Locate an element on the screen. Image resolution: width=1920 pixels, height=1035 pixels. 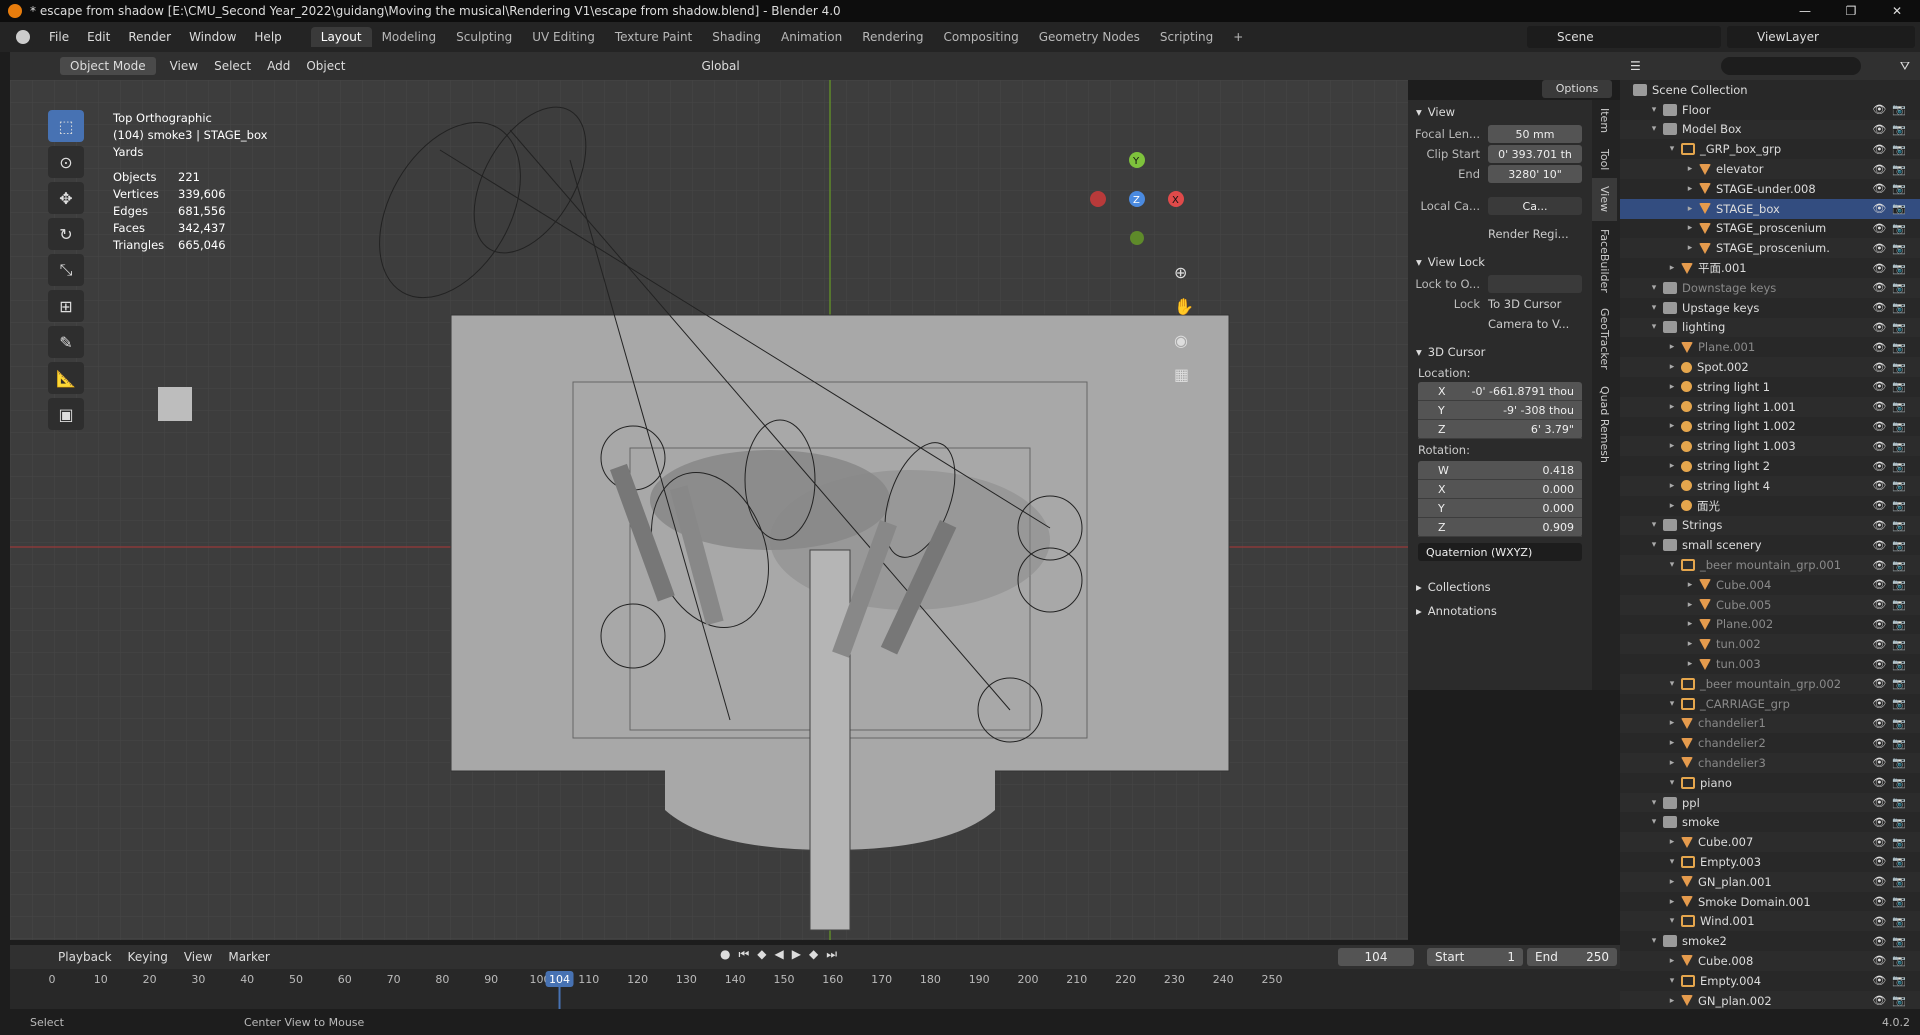
outliner-row: ▸ Spot.002 👁📷 is located at coordinates (1770, 367).